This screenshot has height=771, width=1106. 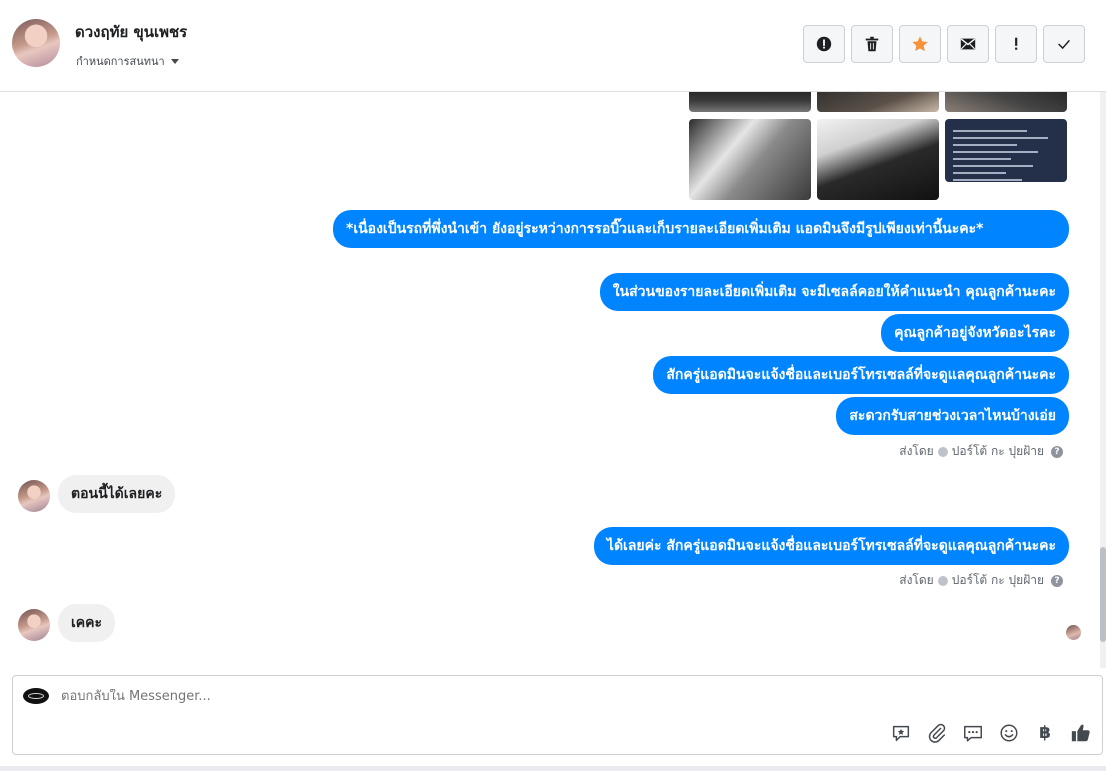 What do you see at coordinates (553, 768) in the screenshot?
I see `bottom-divider` at bounding box center [553, 768].